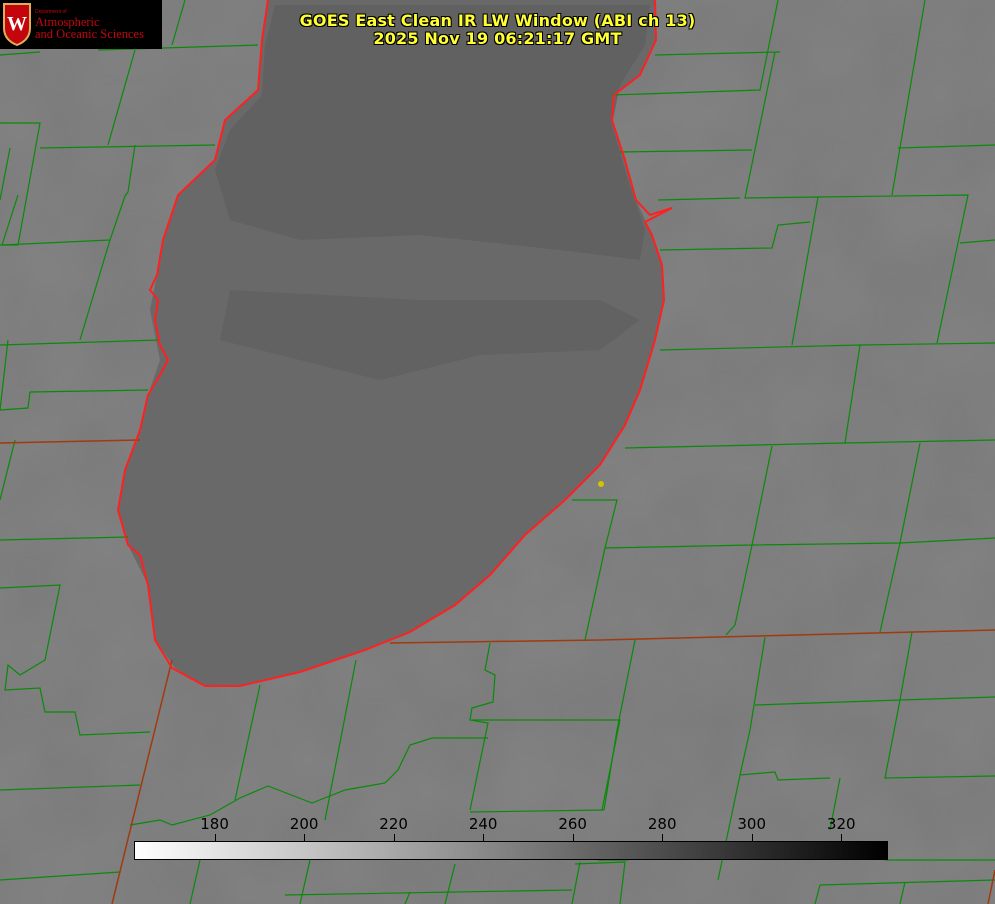 This screenshot has width=995, height=904. What do you see at coordinates (483, 824) in the screenshot?
I see `colorbar-tick-label: 240` at bounding box center [483, 824].